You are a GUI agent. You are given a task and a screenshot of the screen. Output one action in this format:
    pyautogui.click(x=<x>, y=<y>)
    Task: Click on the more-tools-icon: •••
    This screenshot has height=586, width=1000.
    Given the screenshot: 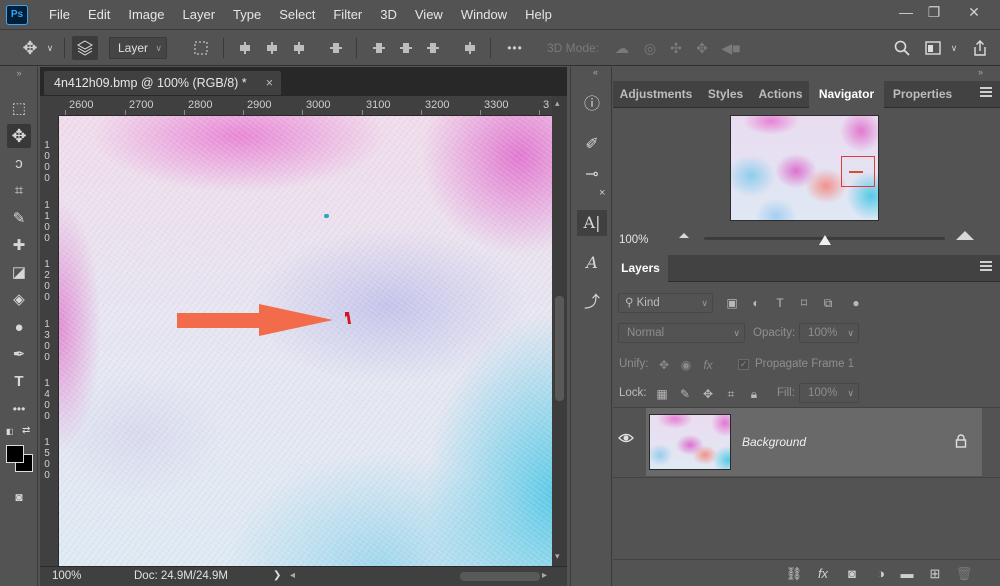 What is the action you would take?
    pyautogui.click(x=19, y=409)
    